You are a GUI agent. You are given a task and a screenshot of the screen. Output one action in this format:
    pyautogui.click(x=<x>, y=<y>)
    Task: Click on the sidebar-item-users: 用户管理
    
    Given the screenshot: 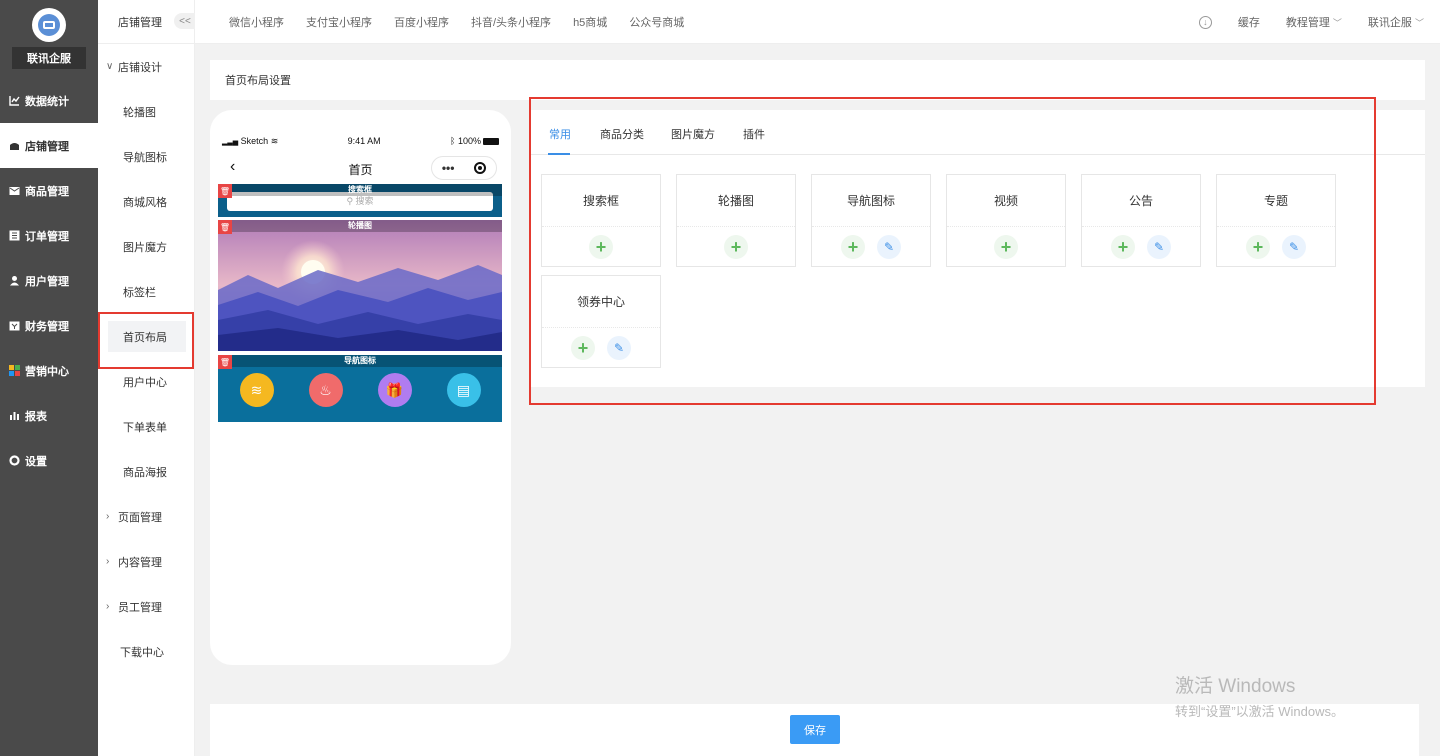 What is the action you would take?
    pyautogui.click(x=49, y=280)
    